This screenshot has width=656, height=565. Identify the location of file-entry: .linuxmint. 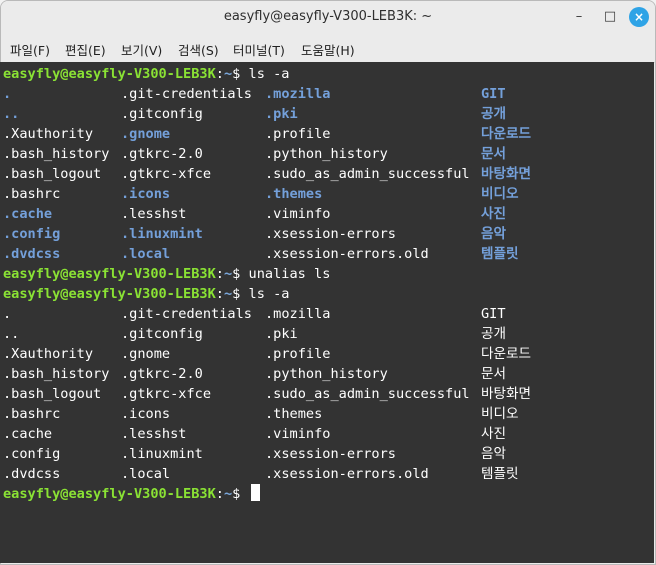
(162, 454).